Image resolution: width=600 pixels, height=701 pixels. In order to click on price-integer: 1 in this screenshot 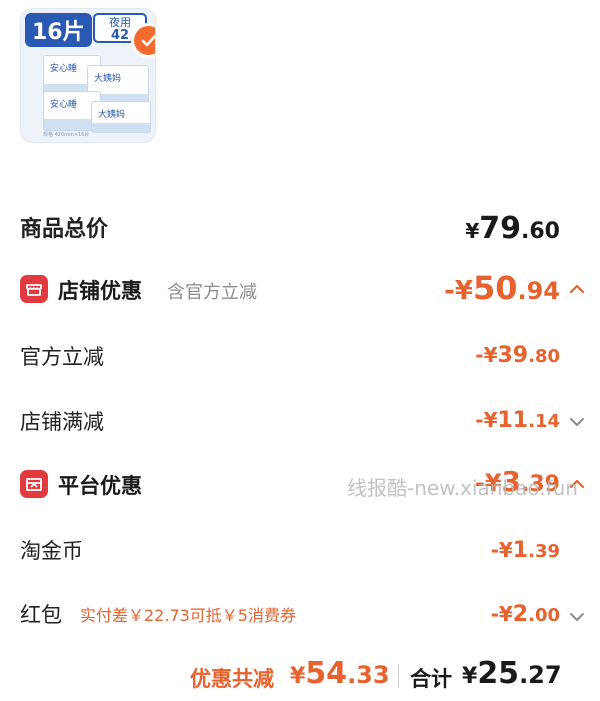, I will do `click(520, 550)`.